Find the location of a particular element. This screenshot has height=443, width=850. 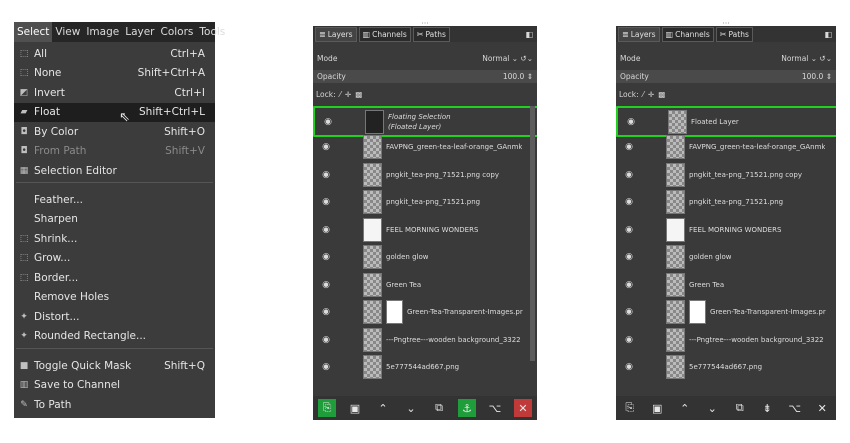

menu-layer: Layer is located at coordinates (139, 32).